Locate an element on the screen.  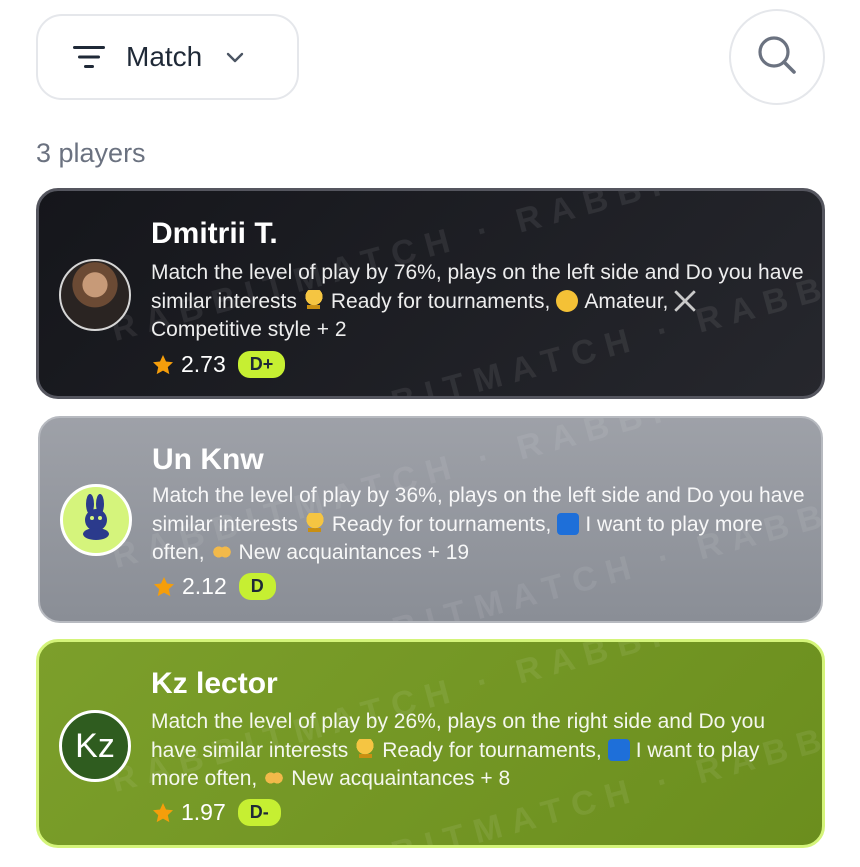
player-meta: 1.97 D- is located at coordinates (216, 812).